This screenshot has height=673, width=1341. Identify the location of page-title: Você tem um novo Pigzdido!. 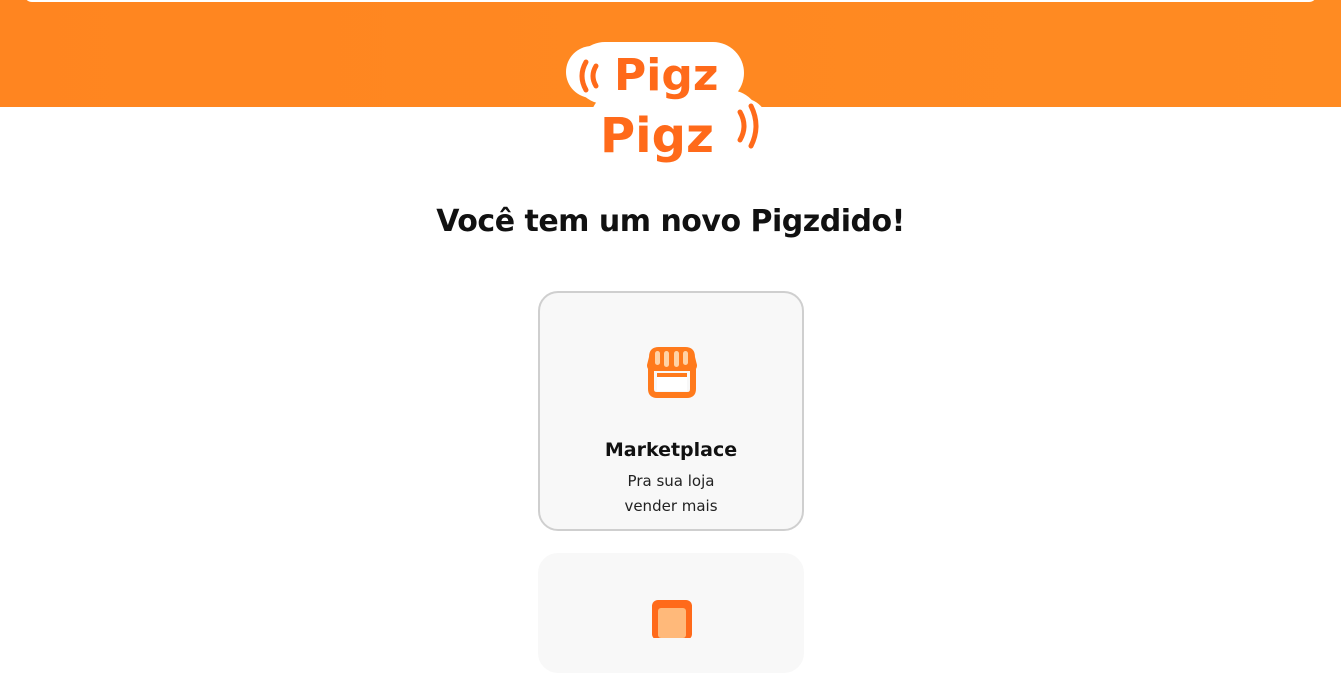
(670, 221).